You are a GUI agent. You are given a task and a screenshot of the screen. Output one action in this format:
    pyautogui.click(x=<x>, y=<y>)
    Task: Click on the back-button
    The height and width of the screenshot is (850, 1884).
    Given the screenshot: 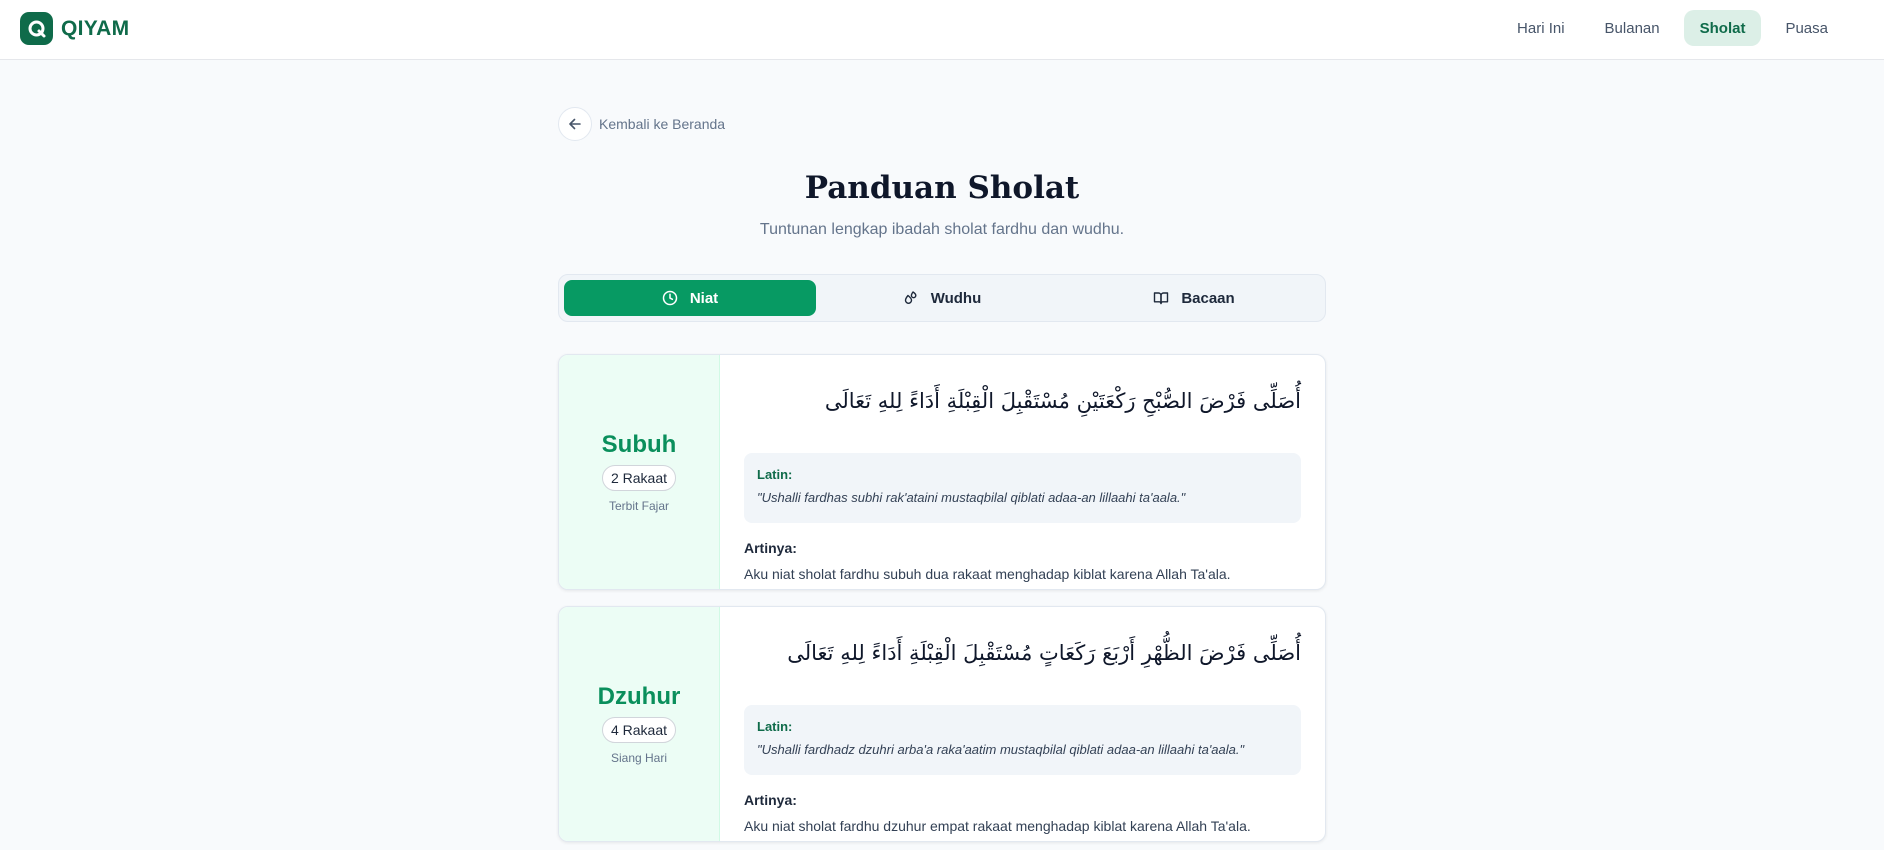 What is the action you would take?
    pyautogui.click(x=575, y=124)
    